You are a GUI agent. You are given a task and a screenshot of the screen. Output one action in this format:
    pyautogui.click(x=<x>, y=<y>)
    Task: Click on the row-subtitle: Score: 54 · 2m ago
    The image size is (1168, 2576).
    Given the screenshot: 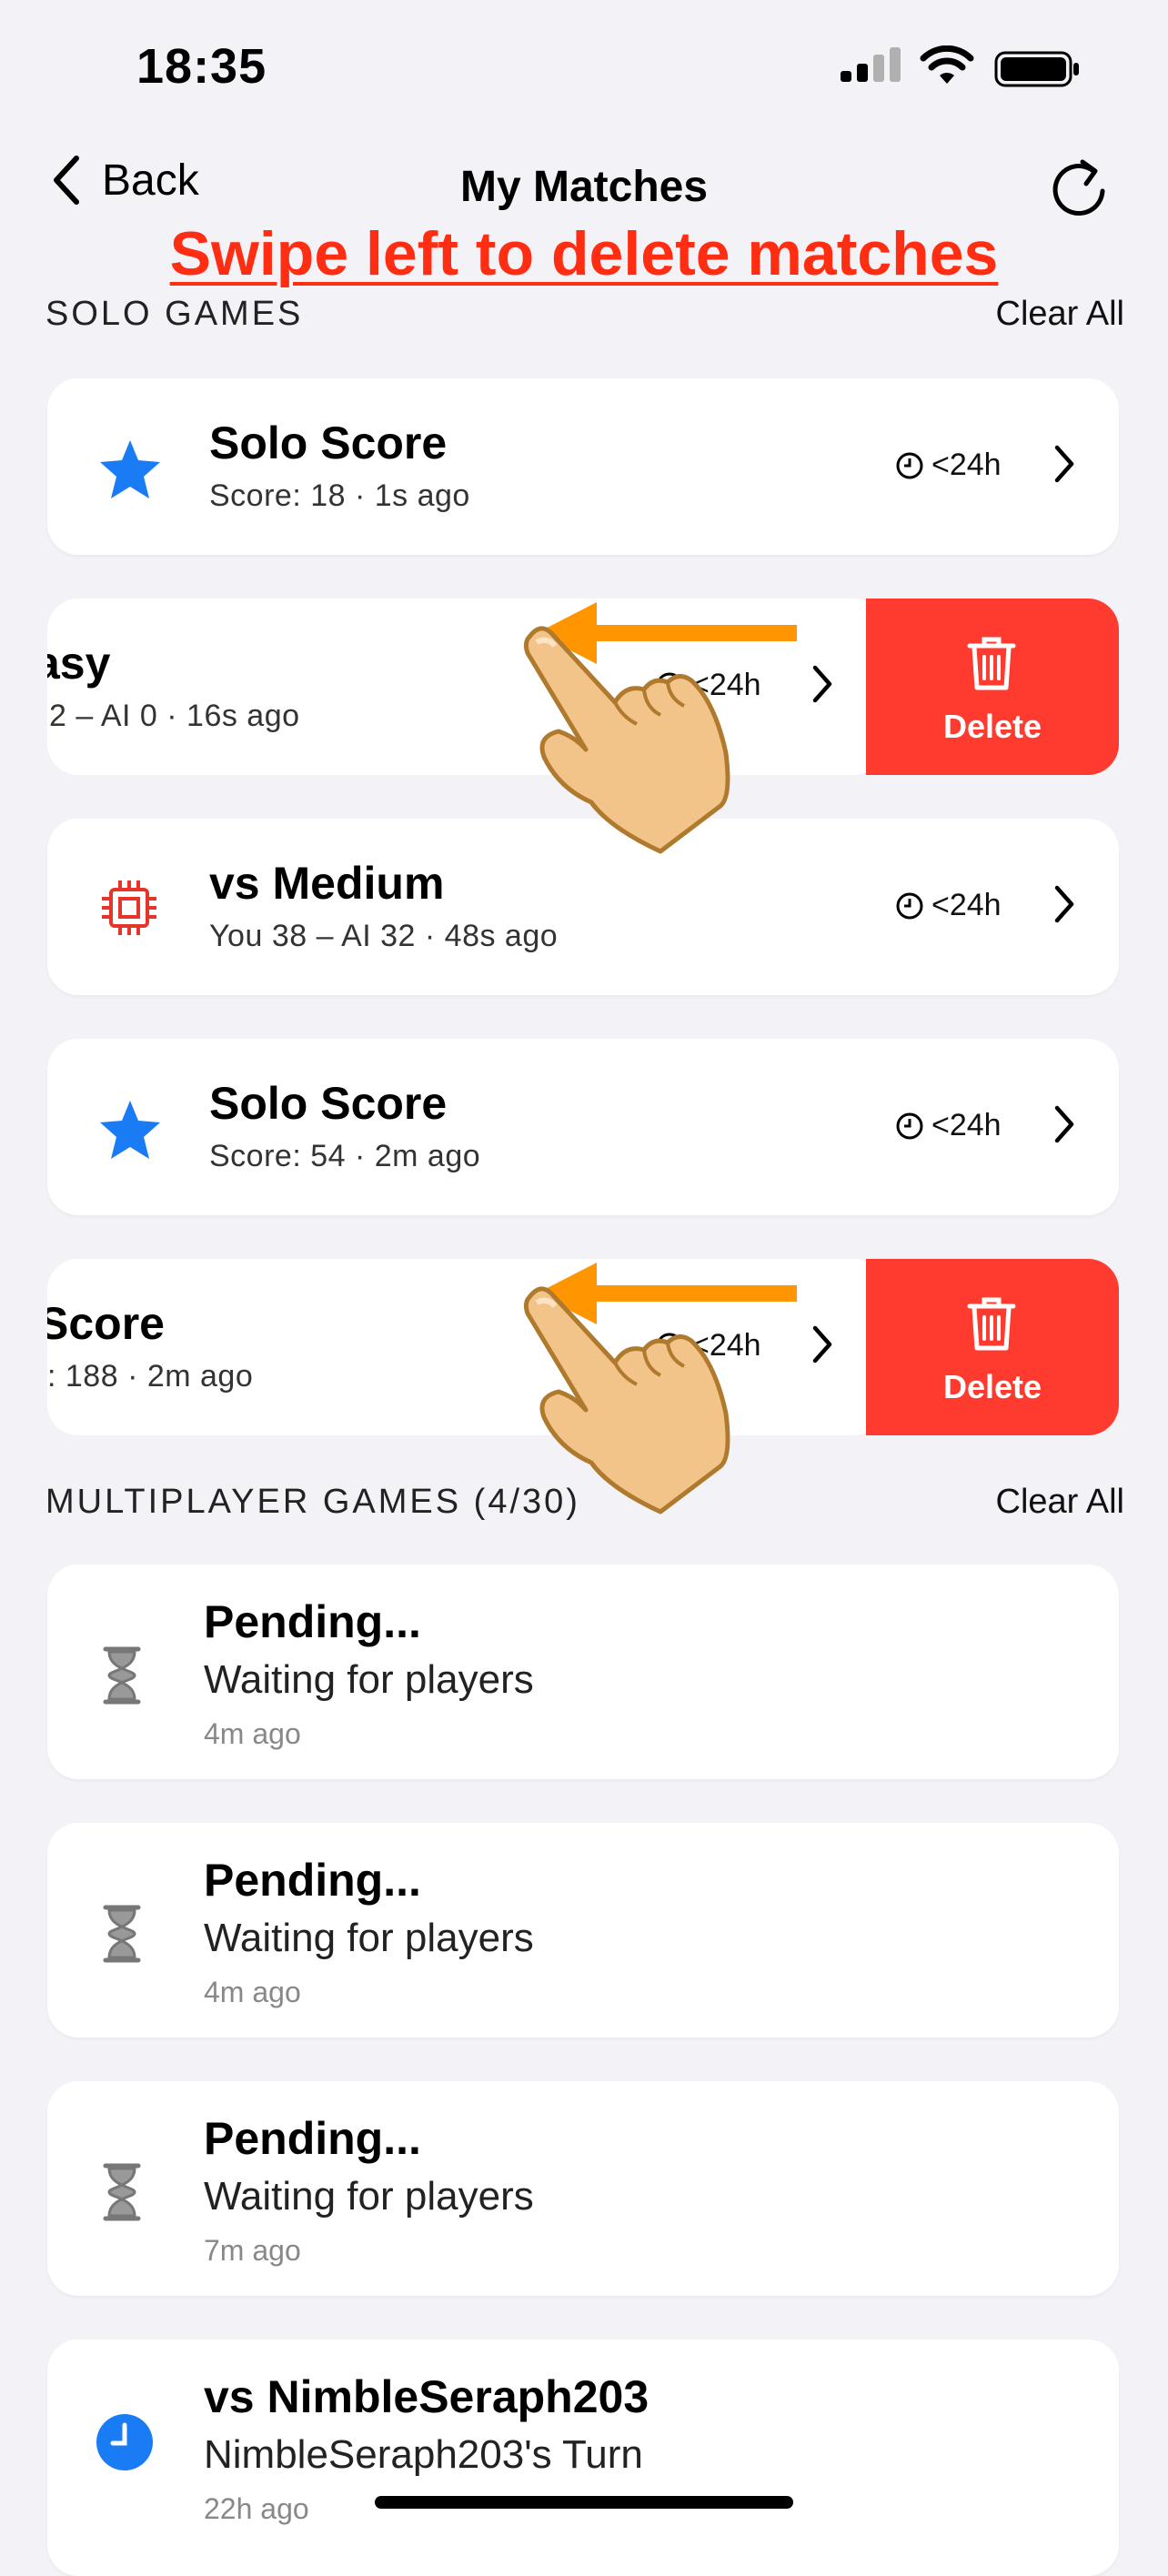 What is the action you would take?
    pyautogui.click(x=345, y=1156)
    